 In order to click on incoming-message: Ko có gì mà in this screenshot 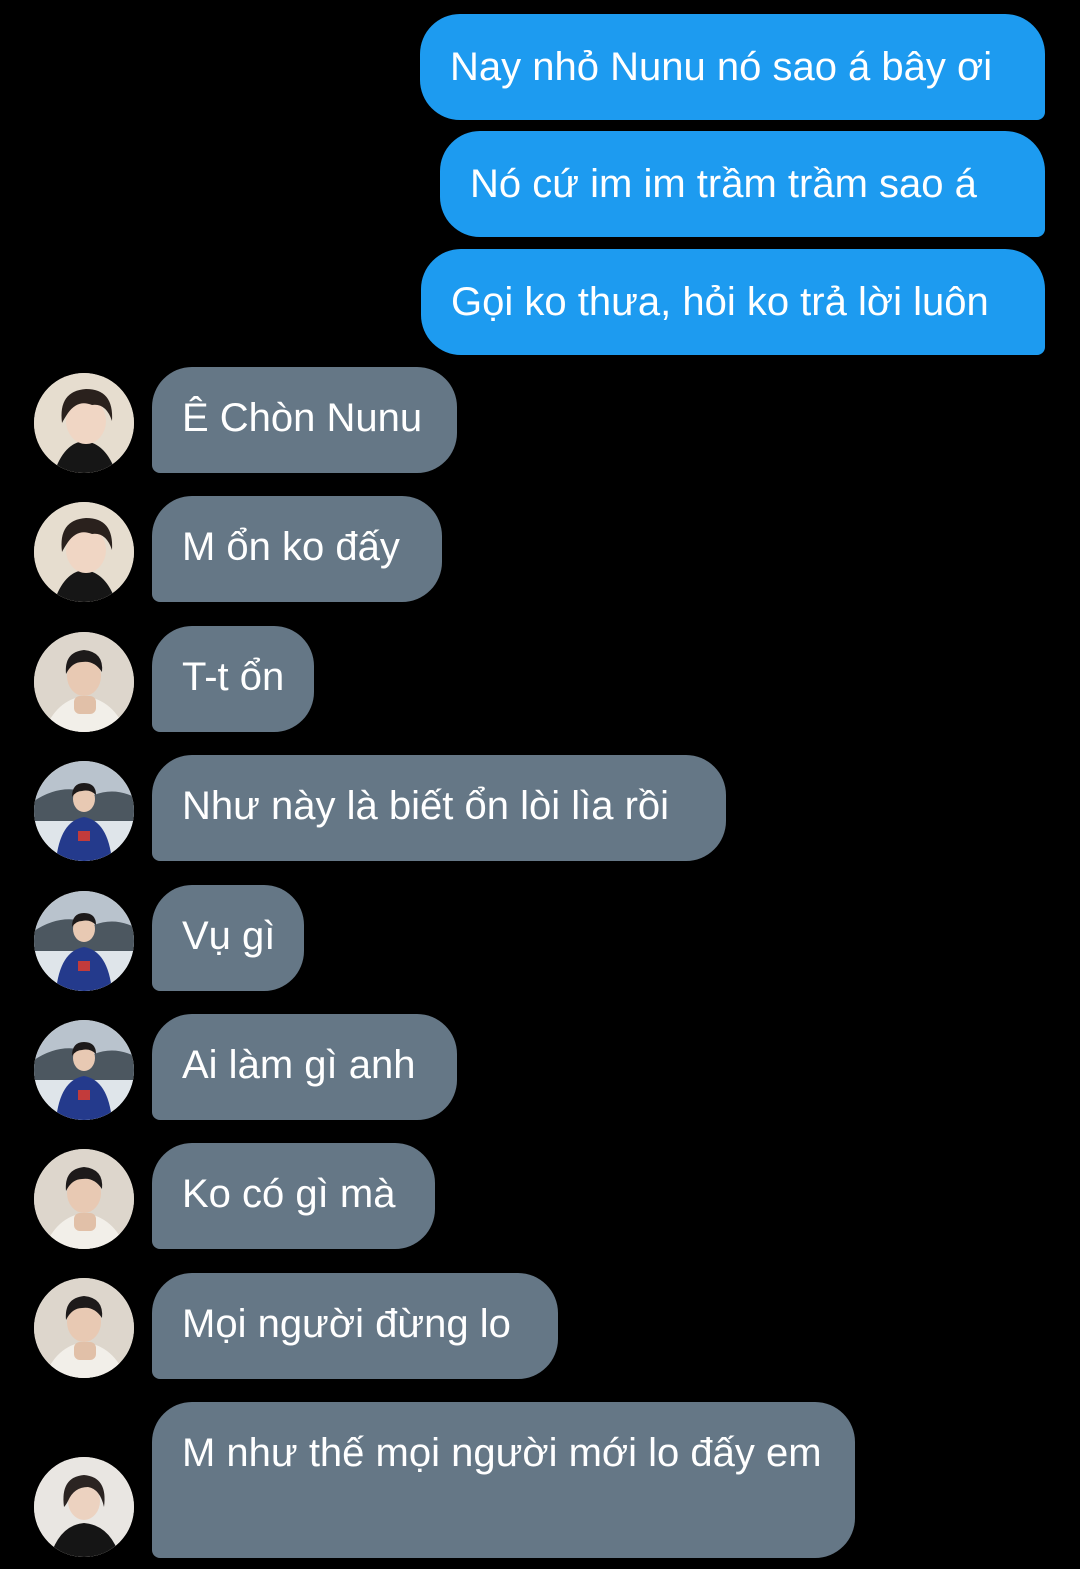, I will do `click(293, 1196)`.